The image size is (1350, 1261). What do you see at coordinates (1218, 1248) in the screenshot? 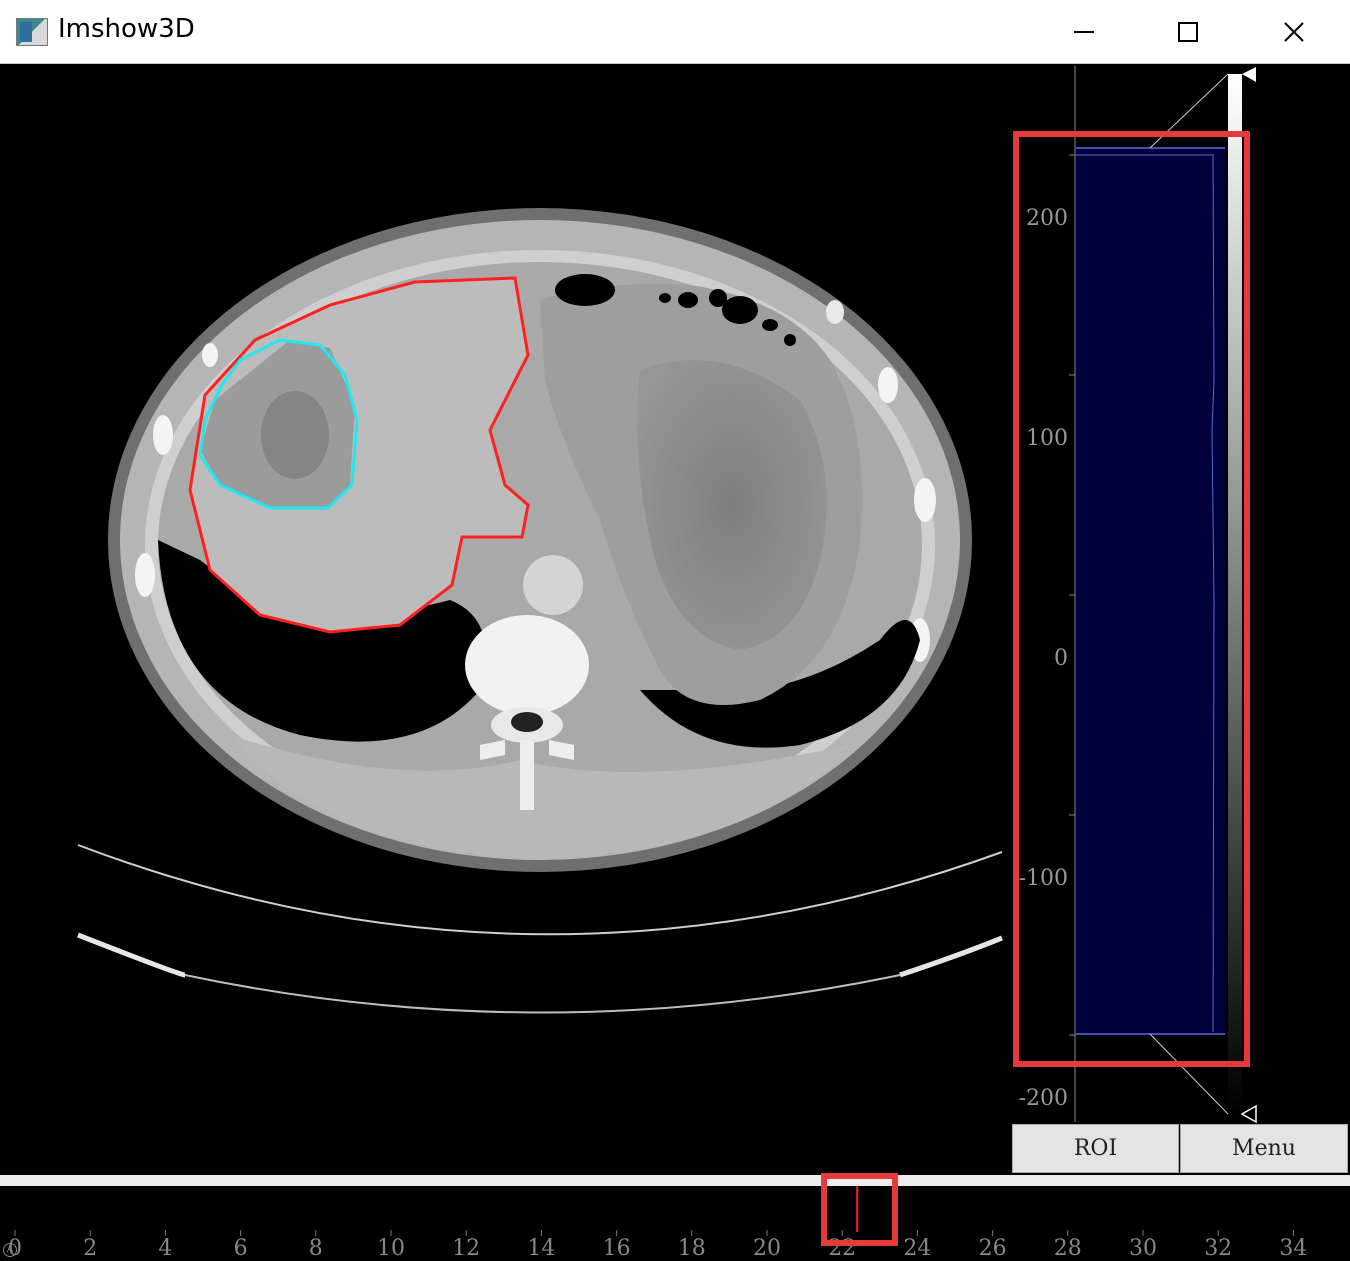
I see `timeline-tick-label: 32` at bounding box center [1218, 1248].